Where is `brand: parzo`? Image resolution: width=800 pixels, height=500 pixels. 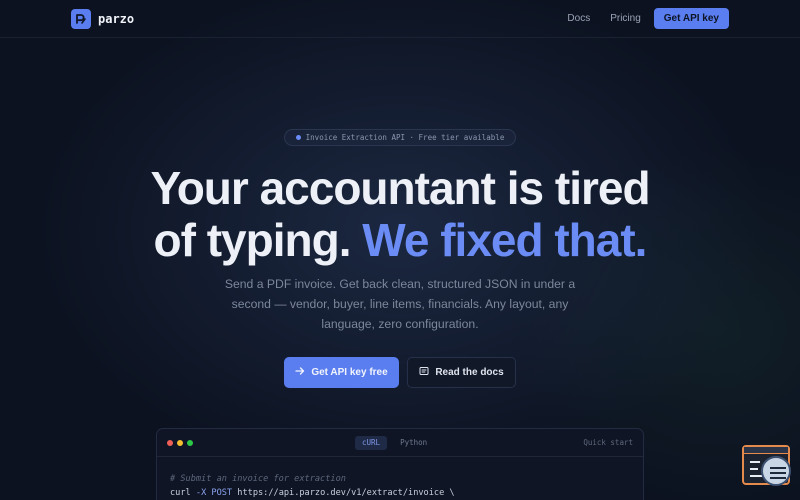
brand: parzo is located at coordinates (102, 19).